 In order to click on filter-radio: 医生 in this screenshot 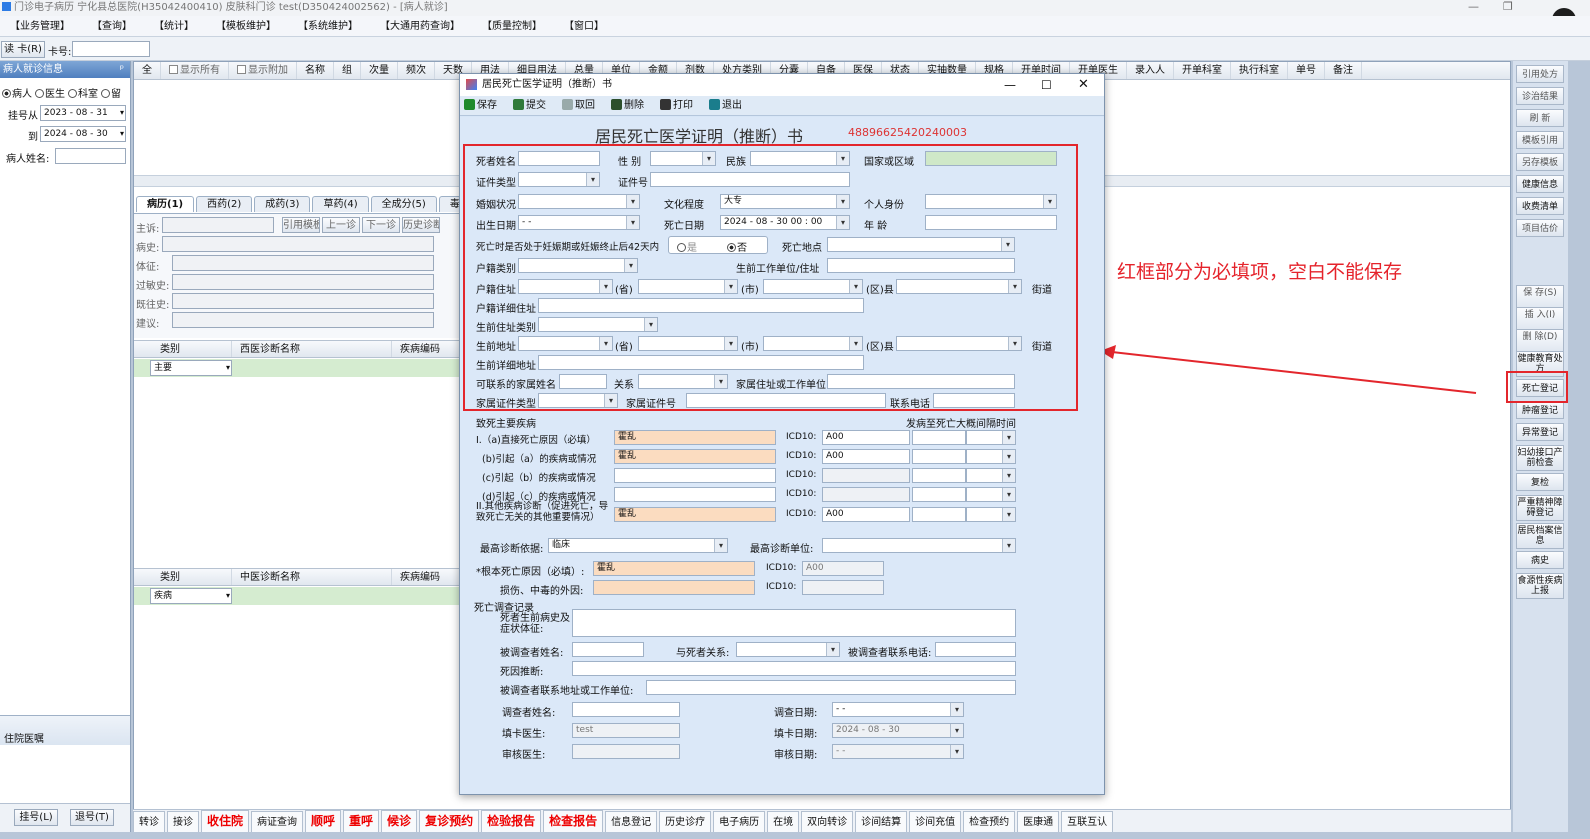, I will do `click(50, 94)`.